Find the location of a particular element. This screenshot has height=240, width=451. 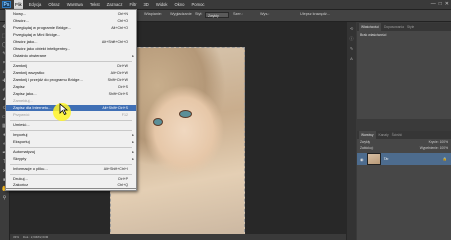

menu-window: Okno is located at coordinates (179, 4).